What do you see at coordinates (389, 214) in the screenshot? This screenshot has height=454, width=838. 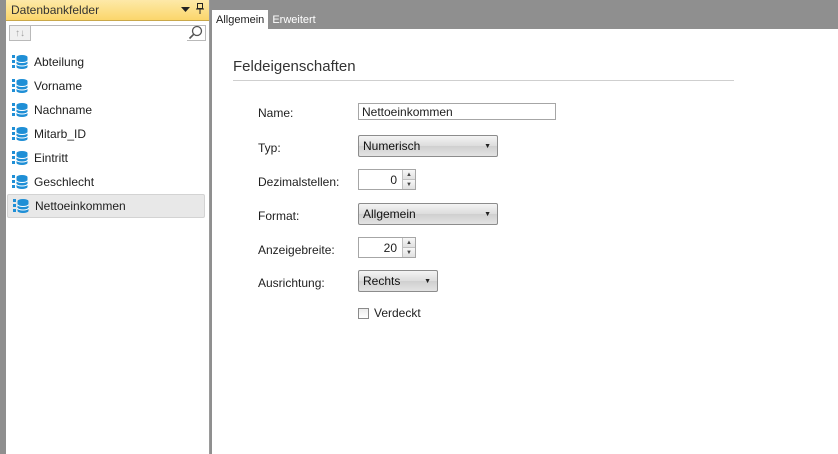 I see `format-dropdown-value: Allgemein` at bounding box center [389, 214].